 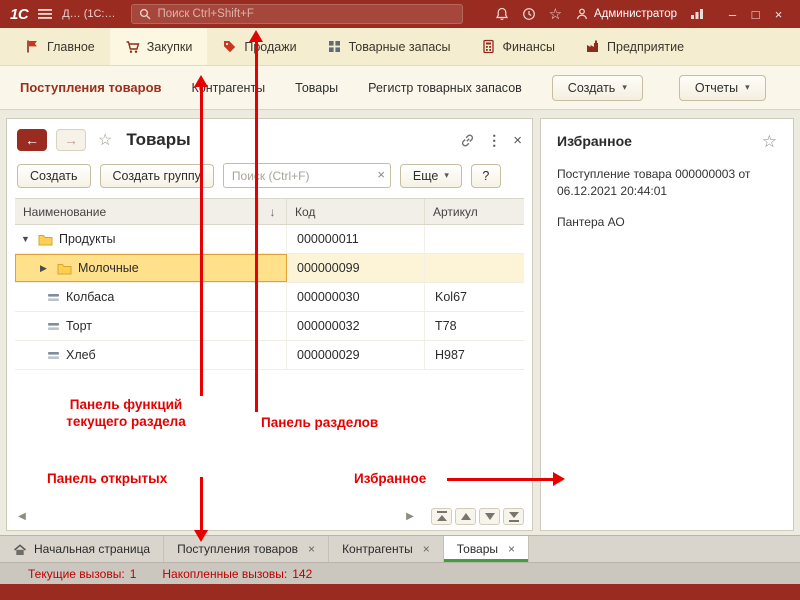 I want to click on table-row: Торт 000000032 T78, so click(x=269, y=326).